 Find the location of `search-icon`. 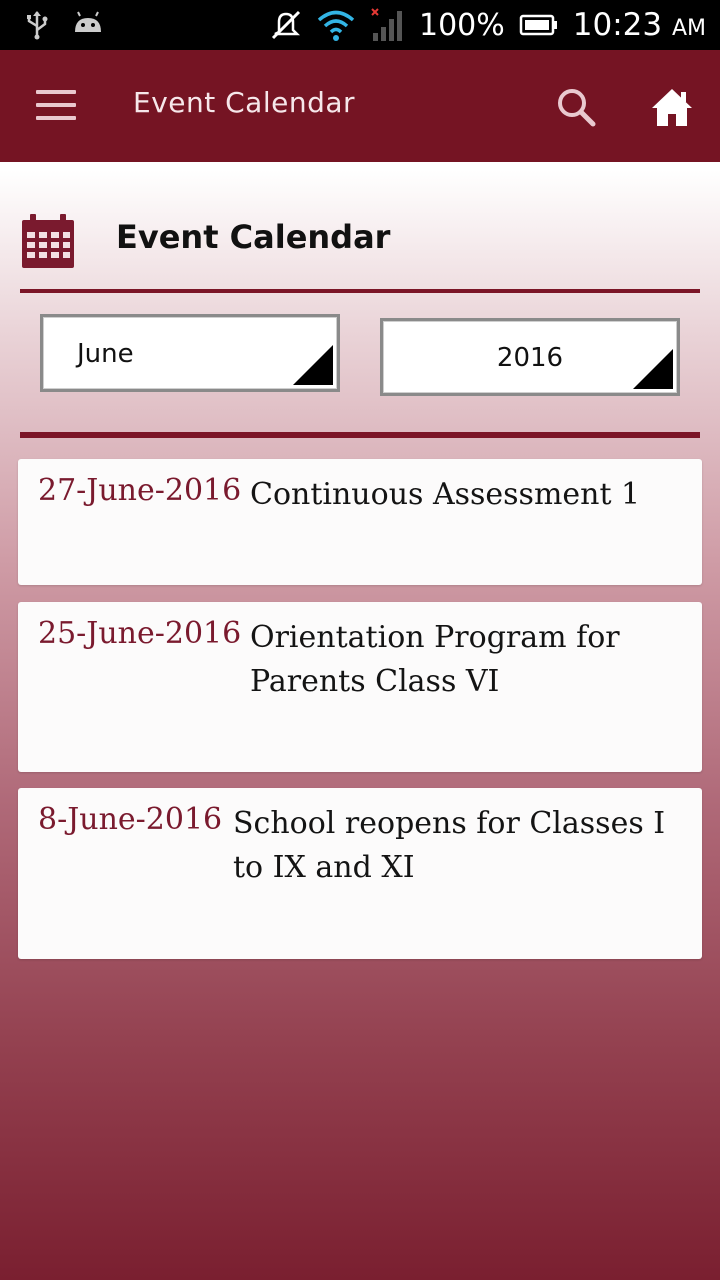

search-icon is located at coordinates (577, 108).